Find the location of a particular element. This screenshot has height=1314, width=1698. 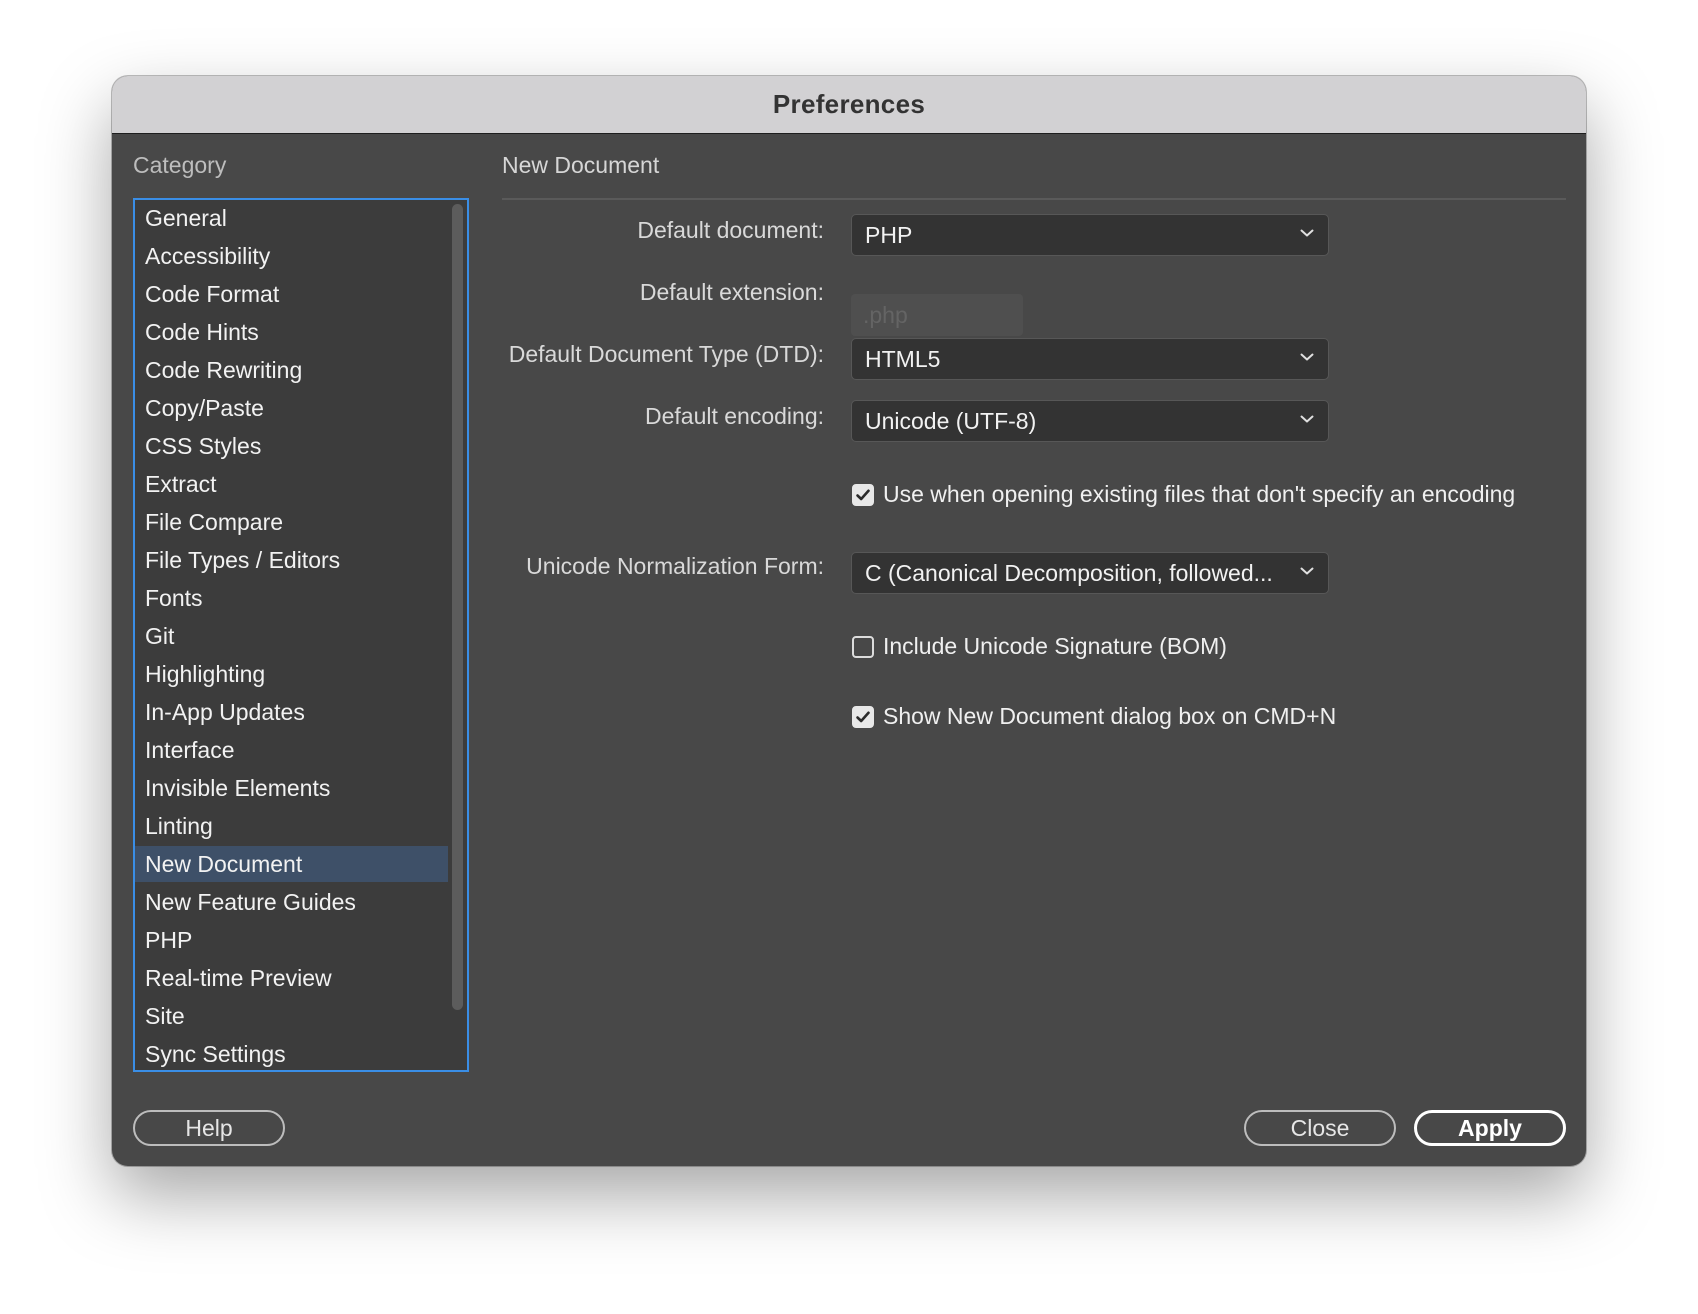

bom-checkbox-row: Include Unicode Signature (BOM) is located at coordinates (1039, 646).